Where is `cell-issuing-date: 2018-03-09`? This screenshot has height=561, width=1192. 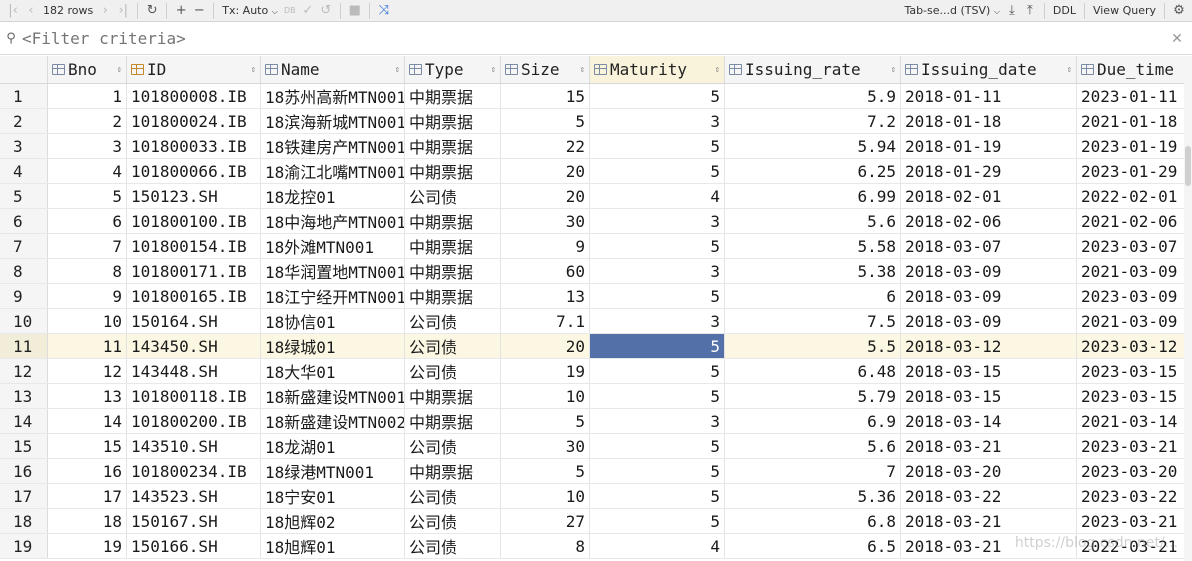
cell-issuing-date: 2018-03-09 is located at coordinates (989, 296).